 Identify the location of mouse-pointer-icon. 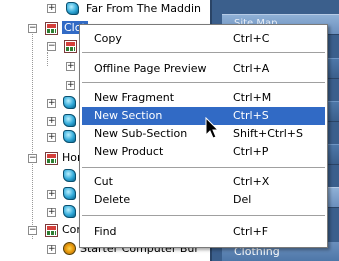
(212, 128).